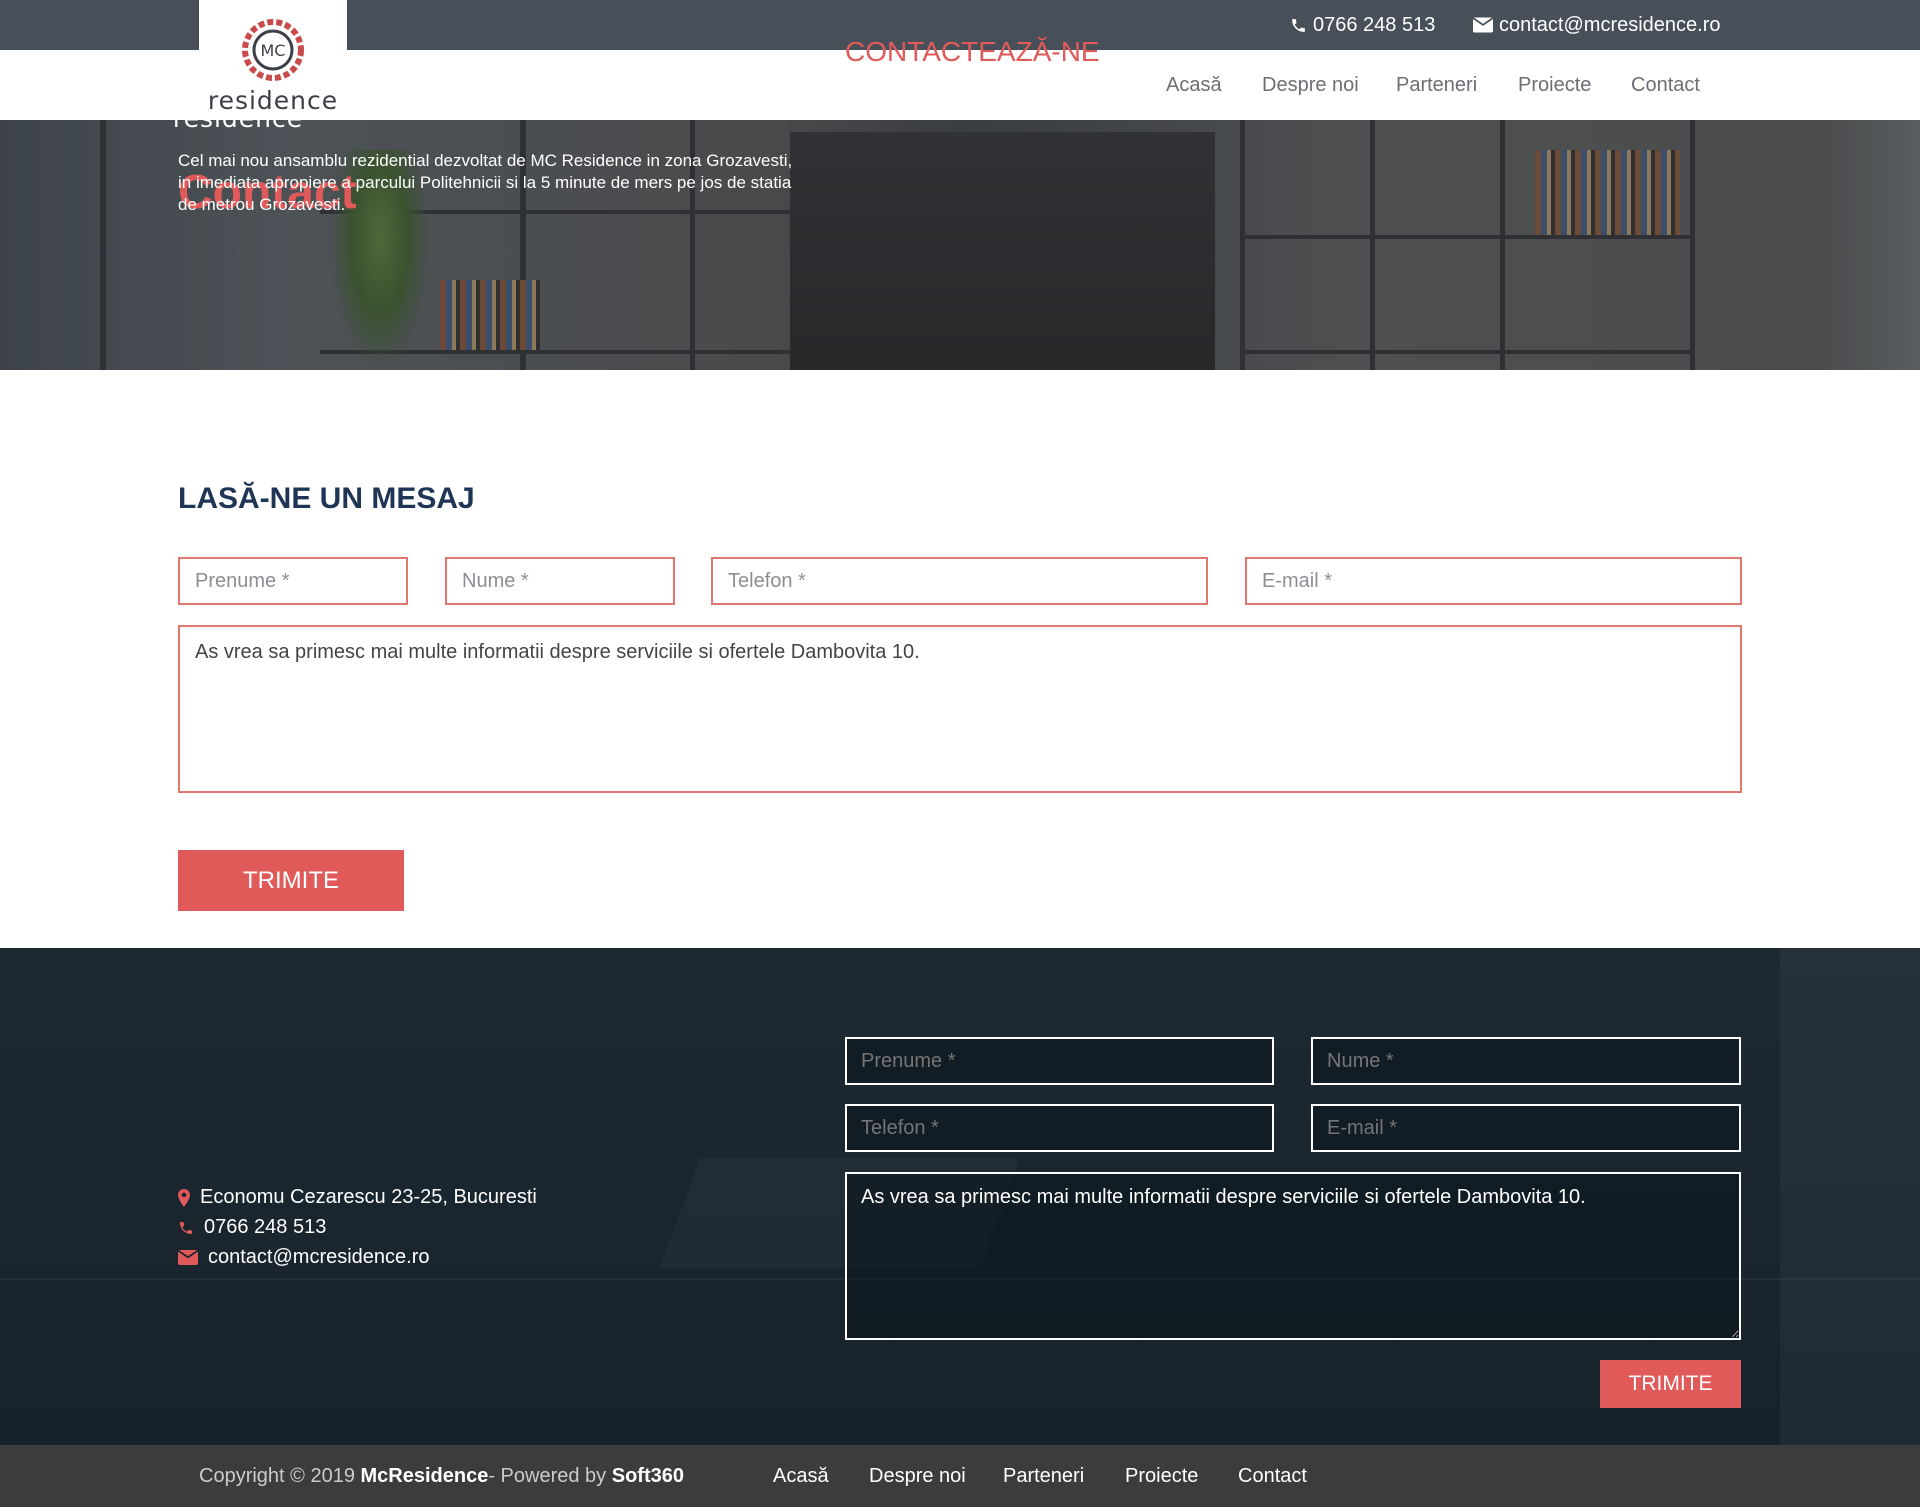  I want to click on mc-logo-icon: MC, so click(273, 50).